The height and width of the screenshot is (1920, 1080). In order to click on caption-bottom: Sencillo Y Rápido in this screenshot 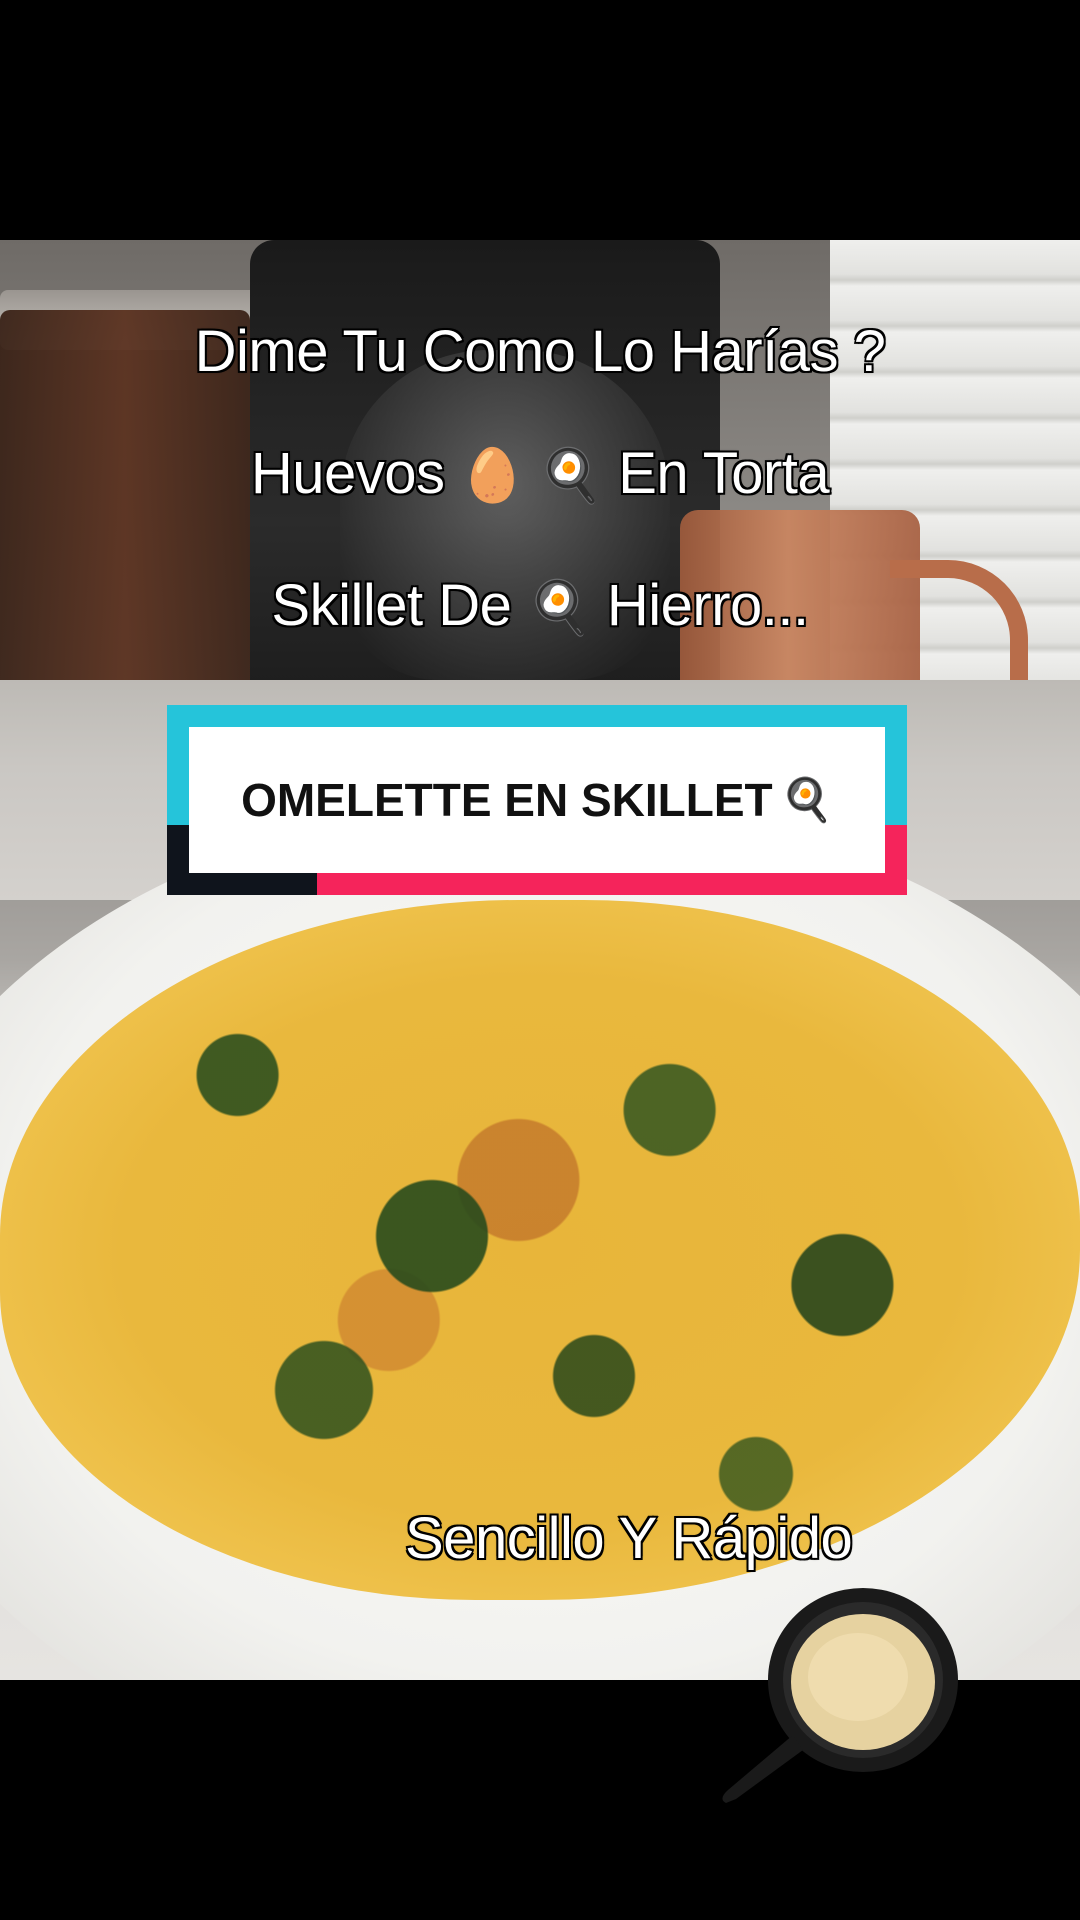, I will do `click(724, 1539)`.